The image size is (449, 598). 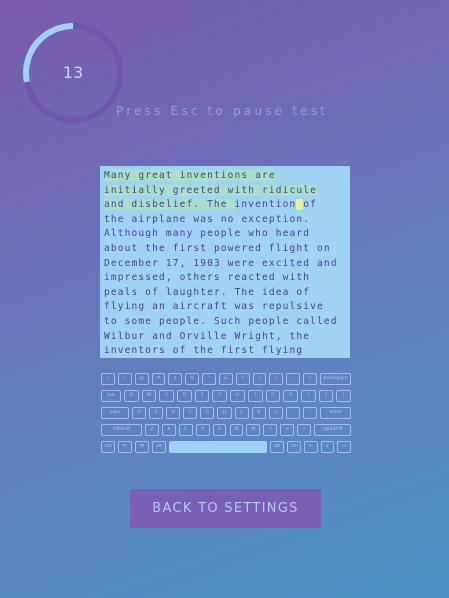 What do you see at coordinates (269, 321) in the screenshot?
I see `passage-word: people` at bounding box center [269, 321].